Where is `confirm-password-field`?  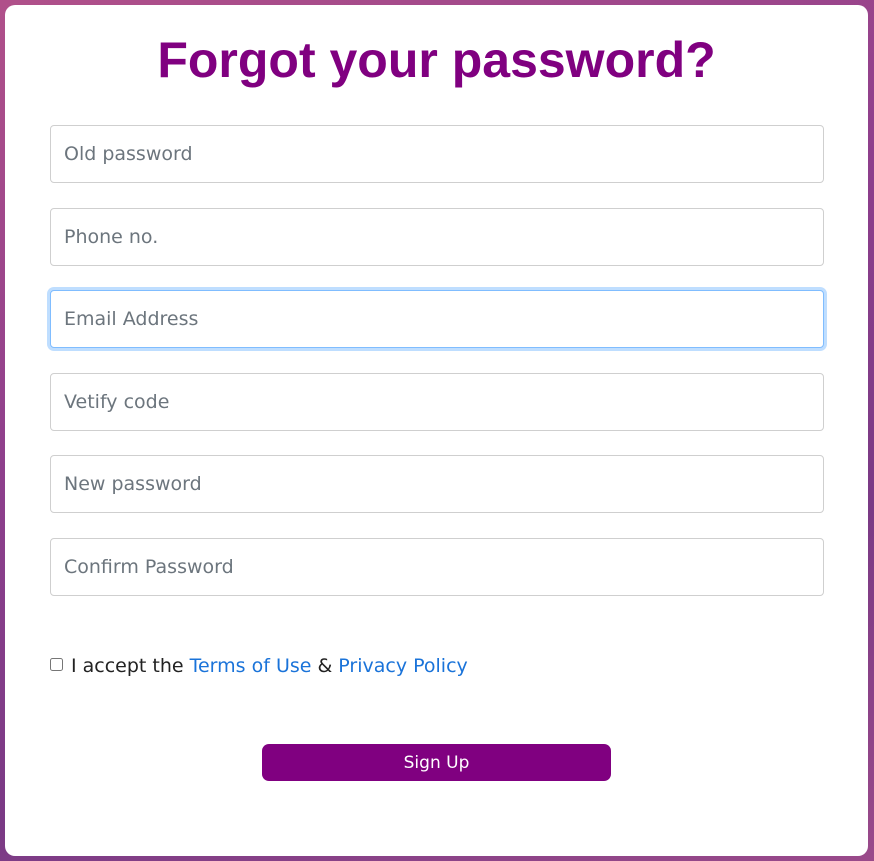
confirm-password-field is located at coordinates (437, 567).